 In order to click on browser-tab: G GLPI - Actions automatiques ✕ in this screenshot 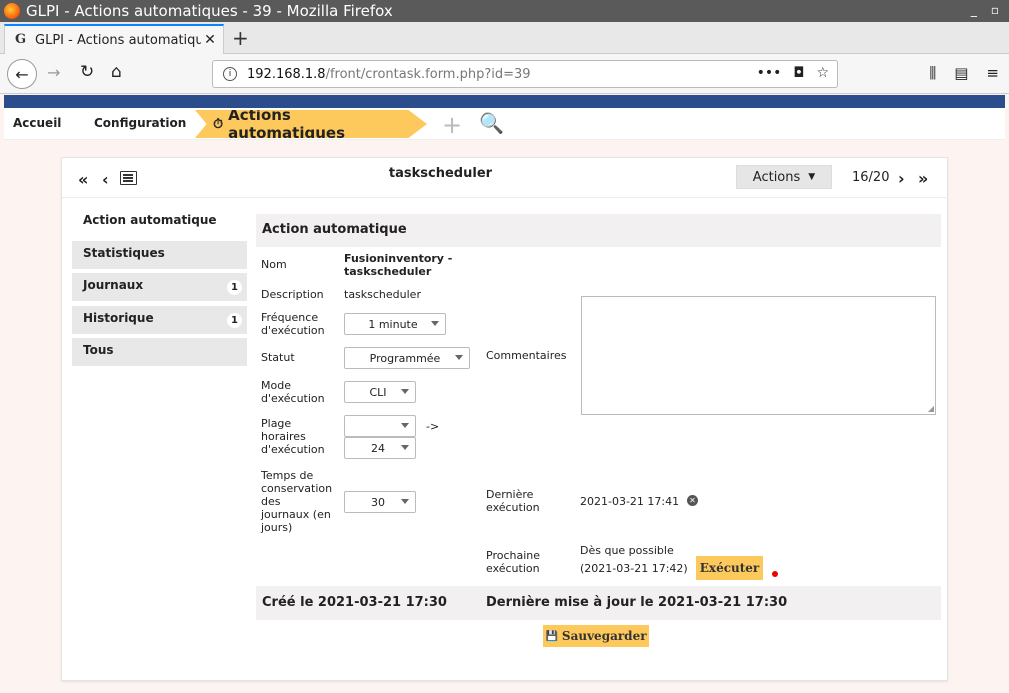, I will do `click(114, 39)`.